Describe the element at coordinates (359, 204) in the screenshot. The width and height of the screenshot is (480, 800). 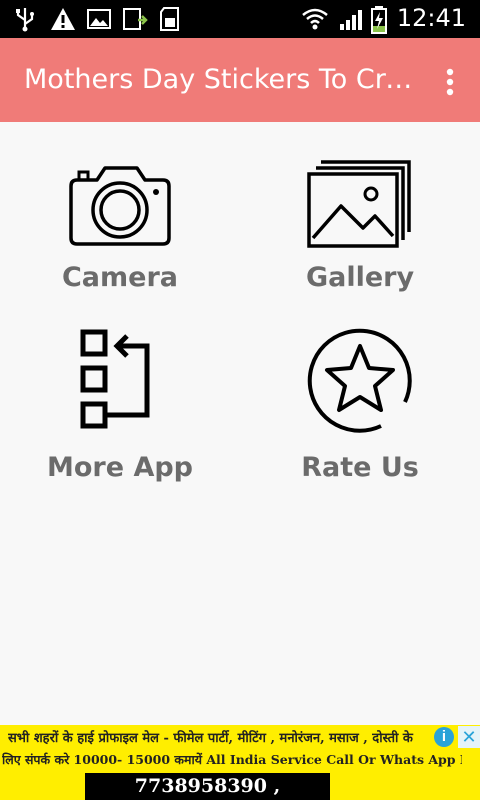
I see `gallery-icon` at that location.